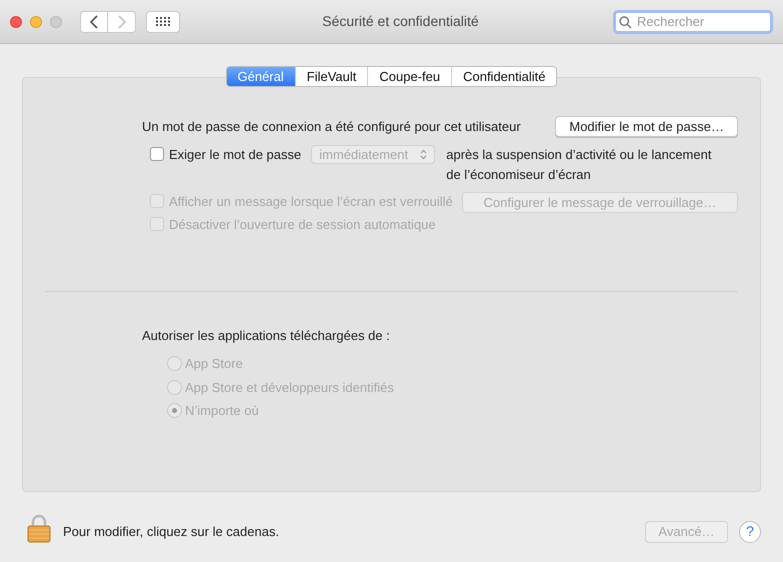  Describe the element at coordinates (289, 387) in the screenshot. I see `radio-label: App Store et développeurs identifiés` at that location.